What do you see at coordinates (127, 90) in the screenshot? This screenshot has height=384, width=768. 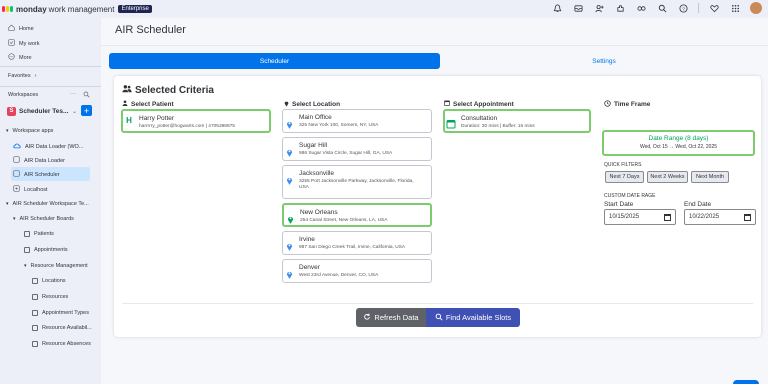 I see `users-icon` at bounding box center [127, 90].